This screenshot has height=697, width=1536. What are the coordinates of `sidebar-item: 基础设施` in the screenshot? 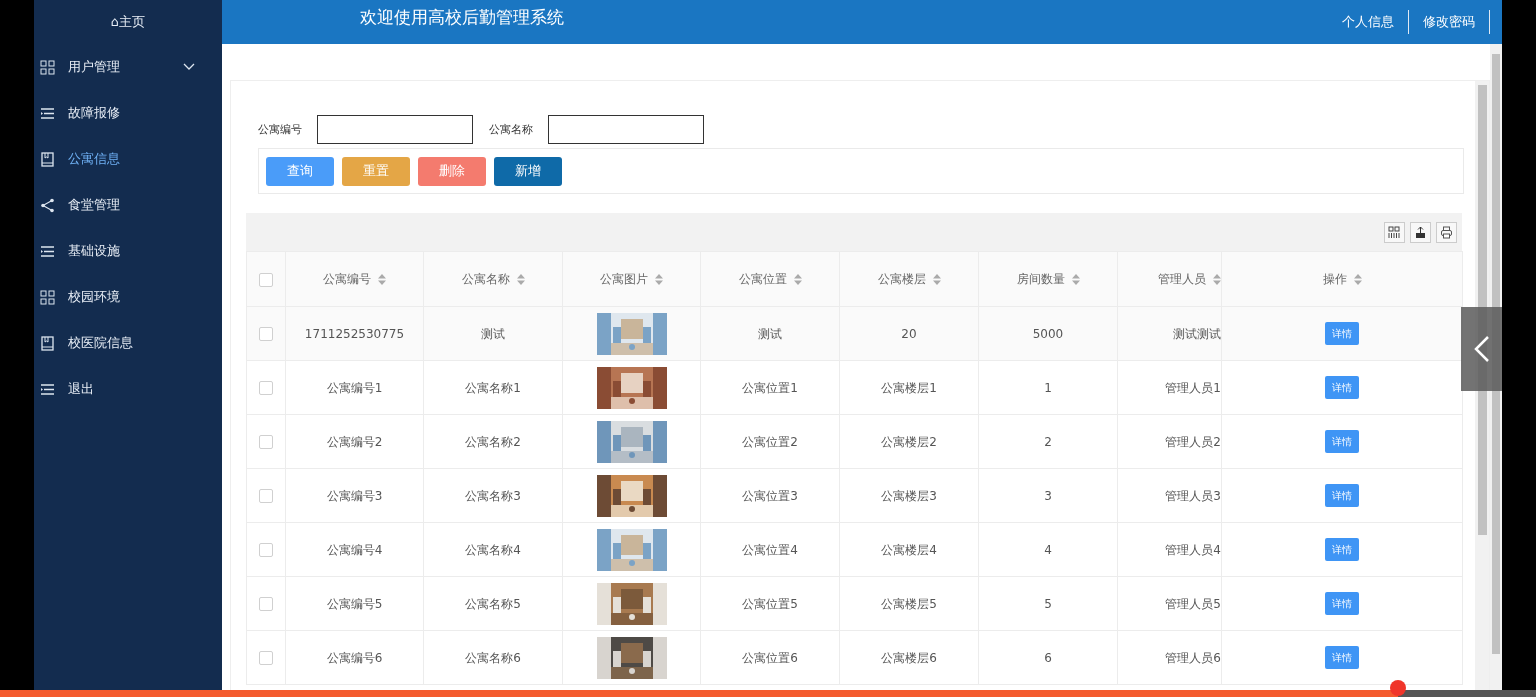 It's located at (128, 251).